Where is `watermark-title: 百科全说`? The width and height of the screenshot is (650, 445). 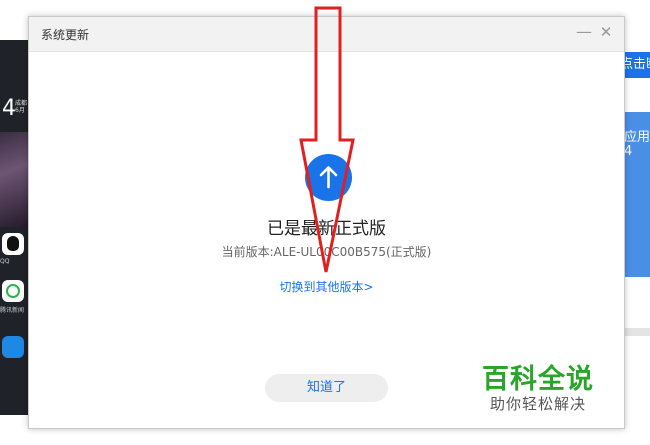 watermark-title: 百科全说 is located at coordinates (538, 379).